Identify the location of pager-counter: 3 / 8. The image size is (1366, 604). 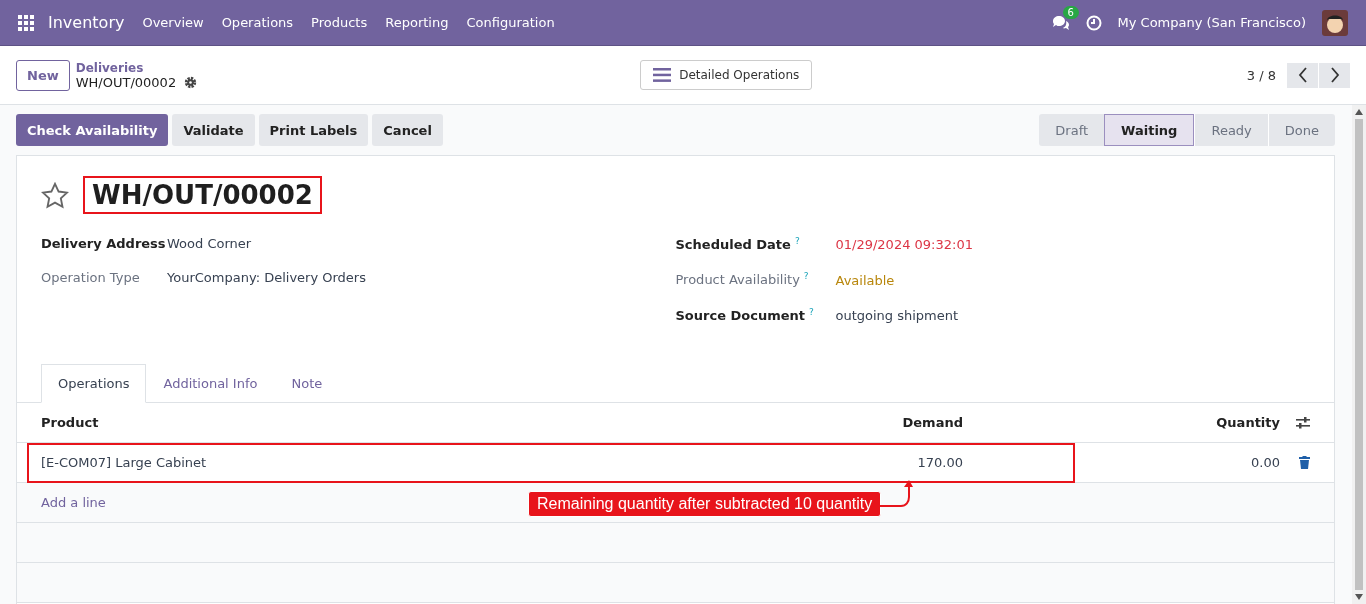
(1261, 75).